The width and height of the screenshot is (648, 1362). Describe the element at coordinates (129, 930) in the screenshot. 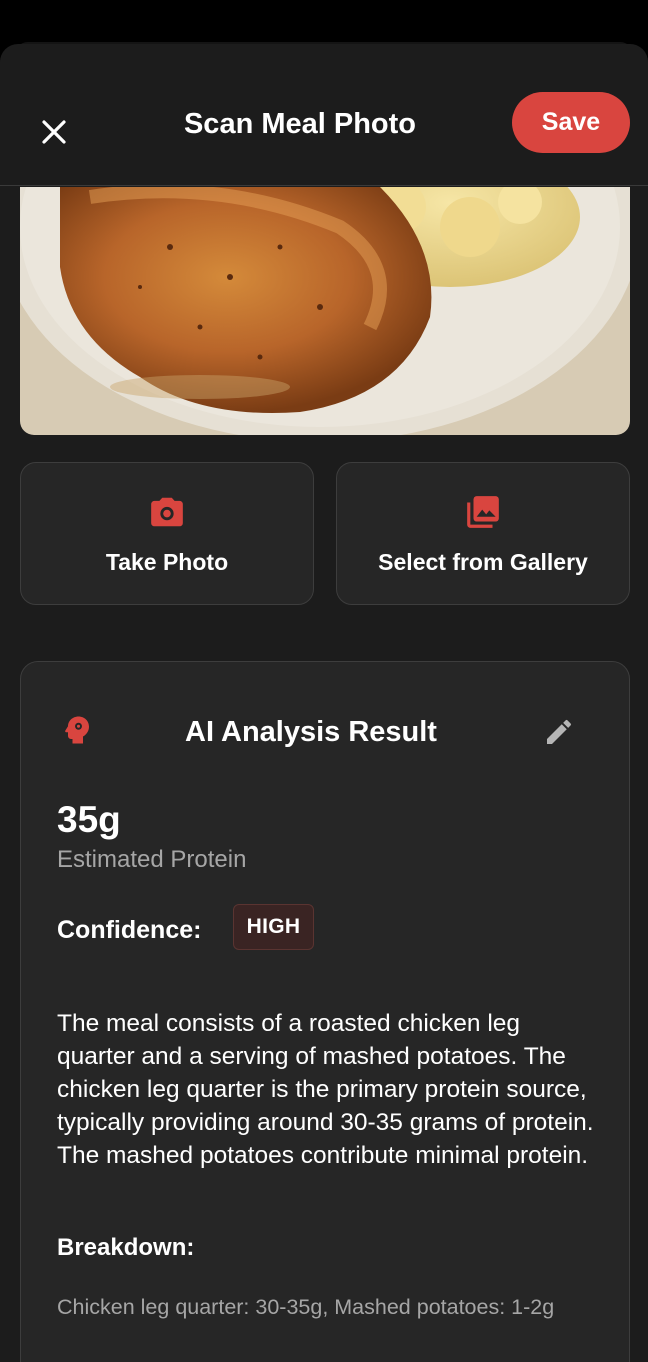

I see `confidence-label: Confidence:` at that location.